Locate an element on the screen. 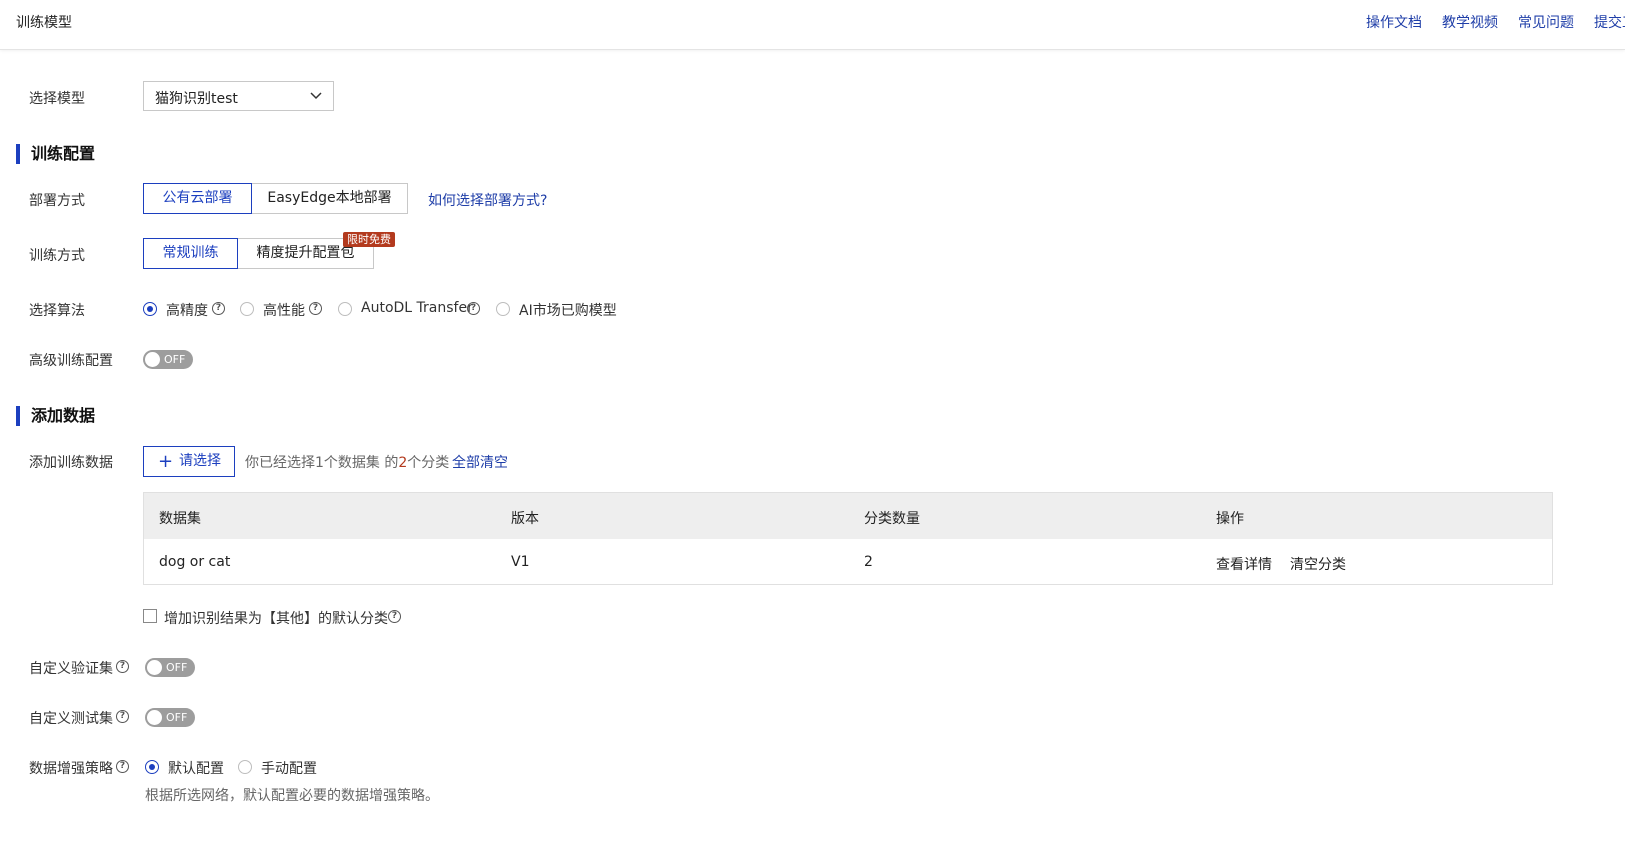  radio-autodl is located at coordinates (345, 309).